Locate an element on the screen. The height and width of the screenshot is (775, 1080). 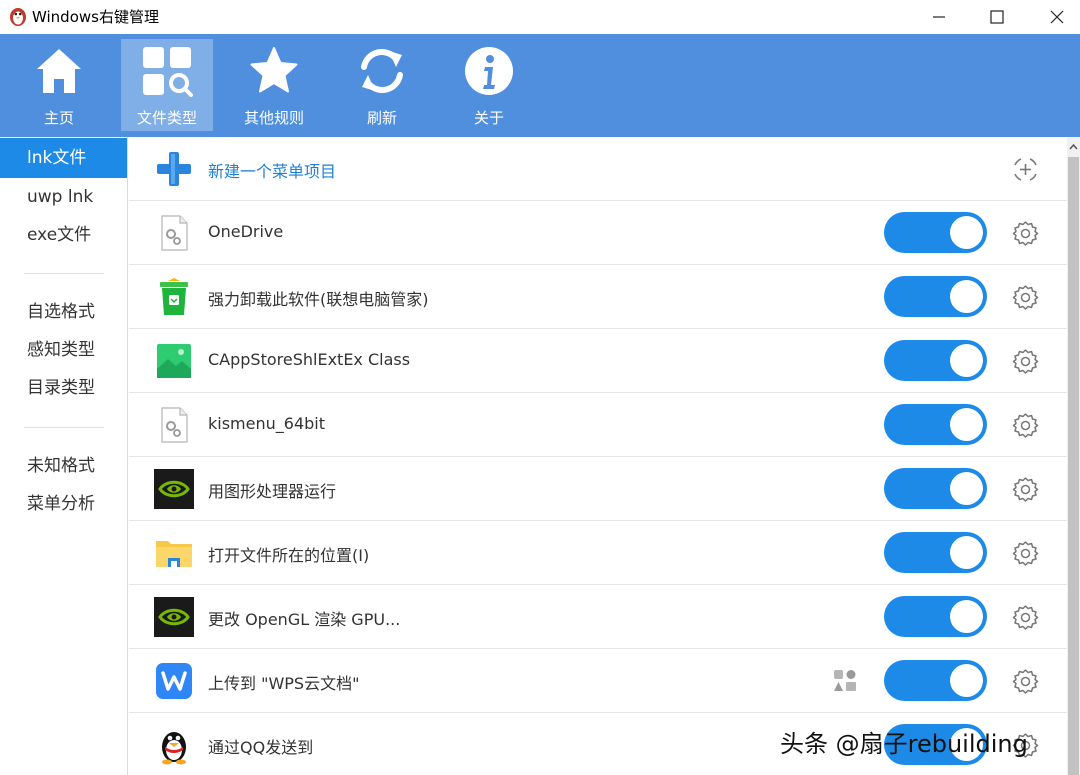
star-icon is located at coordinates (274, 70).